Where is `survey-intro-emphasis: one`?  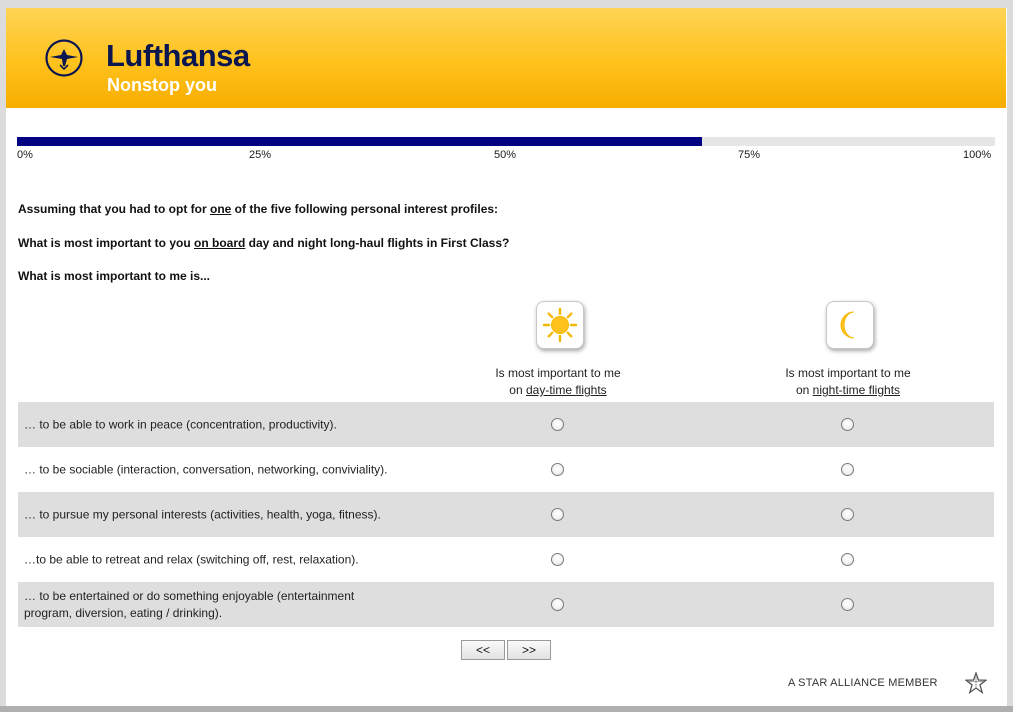
survey-intro-emphasis: one is located at coordinates (221, 209).